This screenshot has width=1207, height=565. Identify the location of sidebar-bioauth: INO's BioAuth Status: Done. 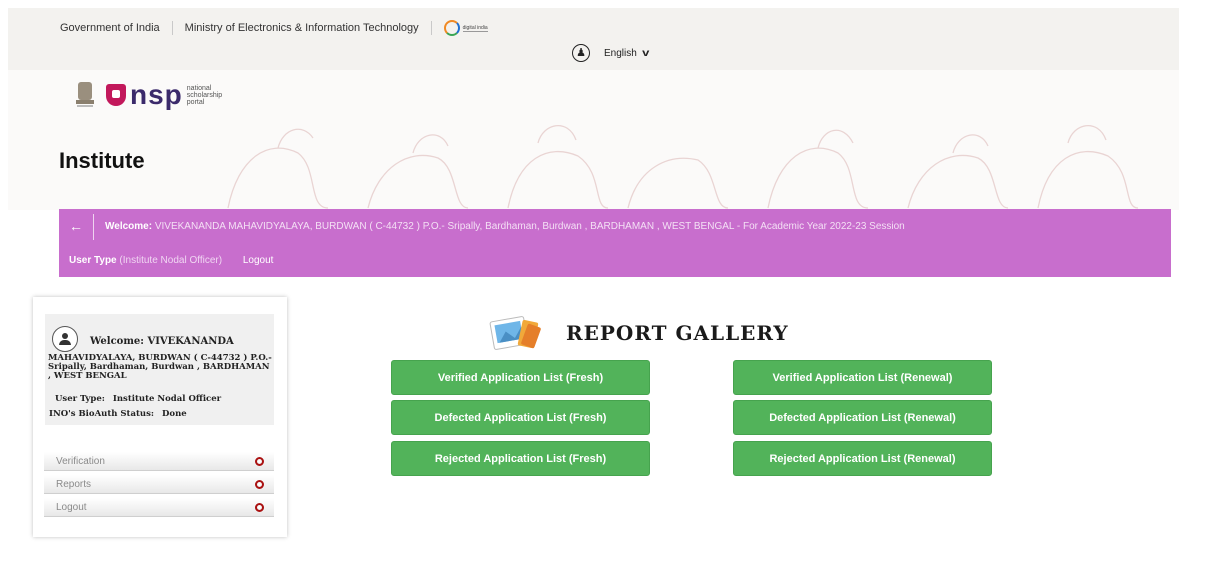
(118, 414).